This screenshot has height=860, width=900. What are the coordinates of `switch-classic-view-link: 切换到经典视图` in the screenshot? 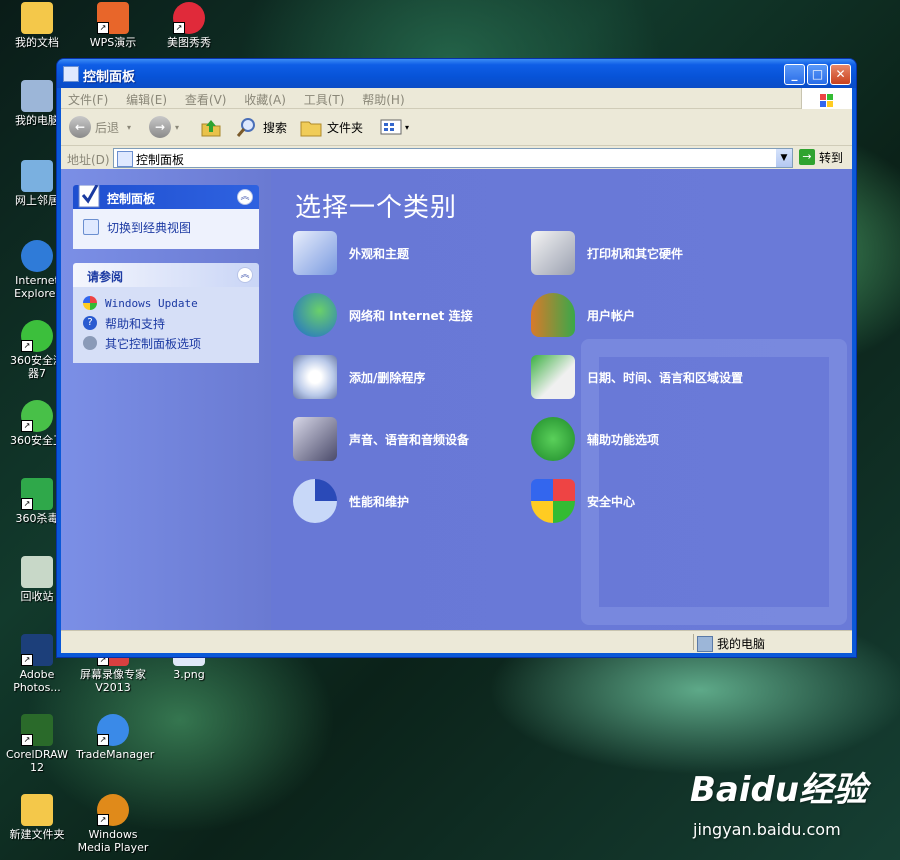 It's located at (166, 227).